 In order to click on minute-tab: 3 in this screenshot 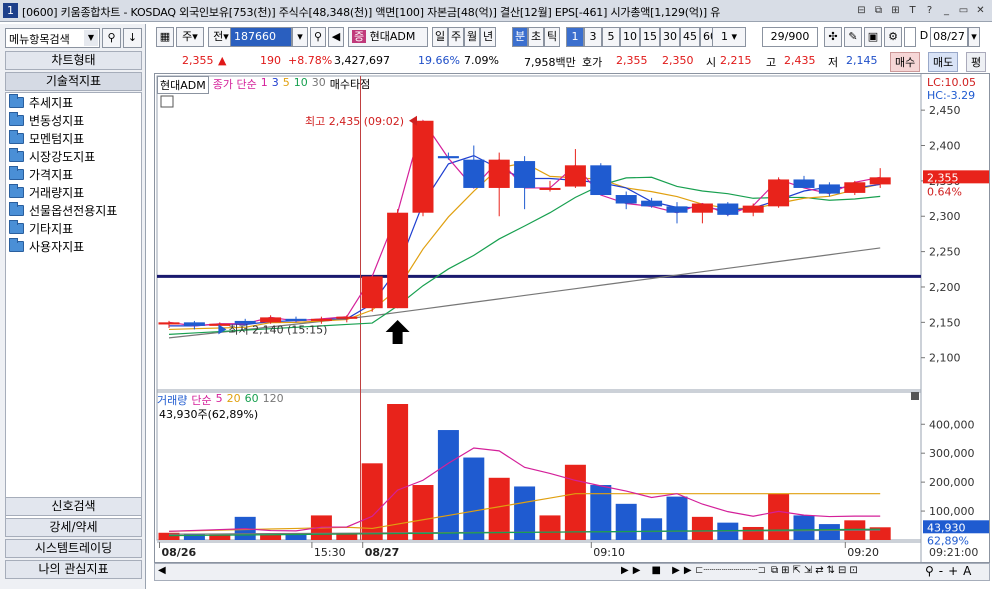, I will do `click(593, 37)`.